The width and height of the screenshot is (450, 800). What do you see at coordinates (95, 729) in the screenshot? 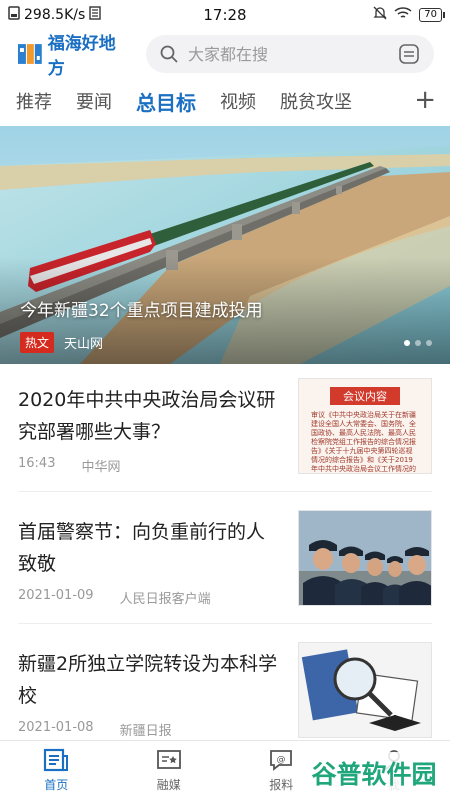
I see `news-meta: 2021-01-08 新疆日报` at bounding box center [95, 729].